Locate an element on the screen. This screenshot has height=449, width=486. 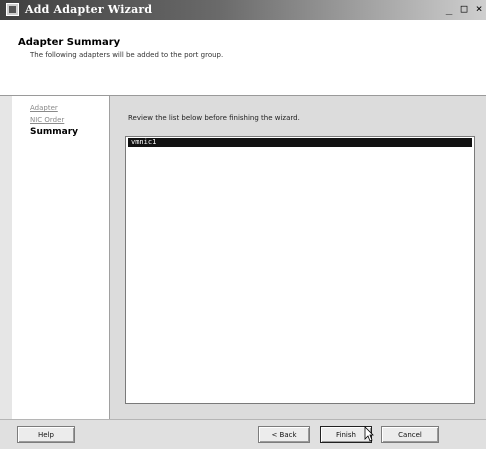
close-icon: × is located at coordinates (479, 8).